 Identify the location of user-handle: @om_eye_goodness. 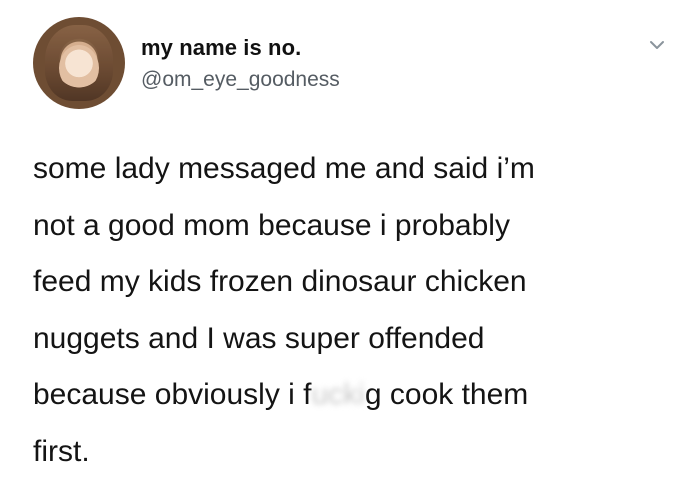
(240, 80).